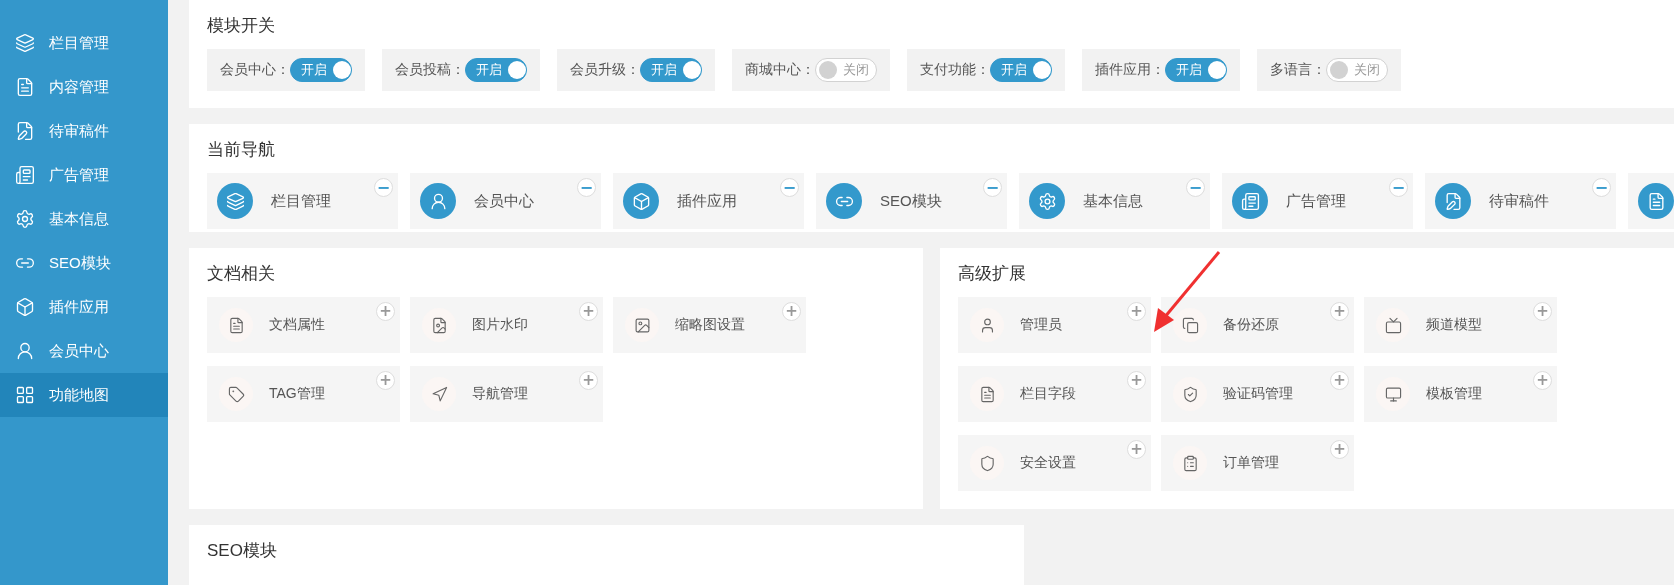 The image size is (1674, 585). I want to click on switch-label: 会员中心：, so click(255, 70).